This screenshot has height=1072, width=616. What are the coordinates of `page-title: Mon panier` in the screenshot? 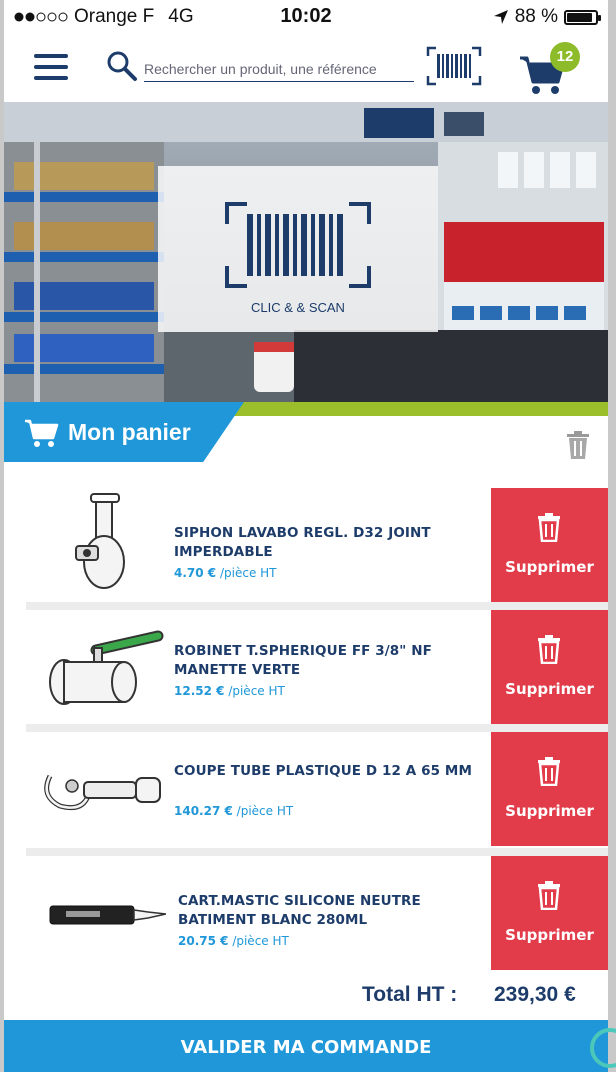 It's located at (129, 432).